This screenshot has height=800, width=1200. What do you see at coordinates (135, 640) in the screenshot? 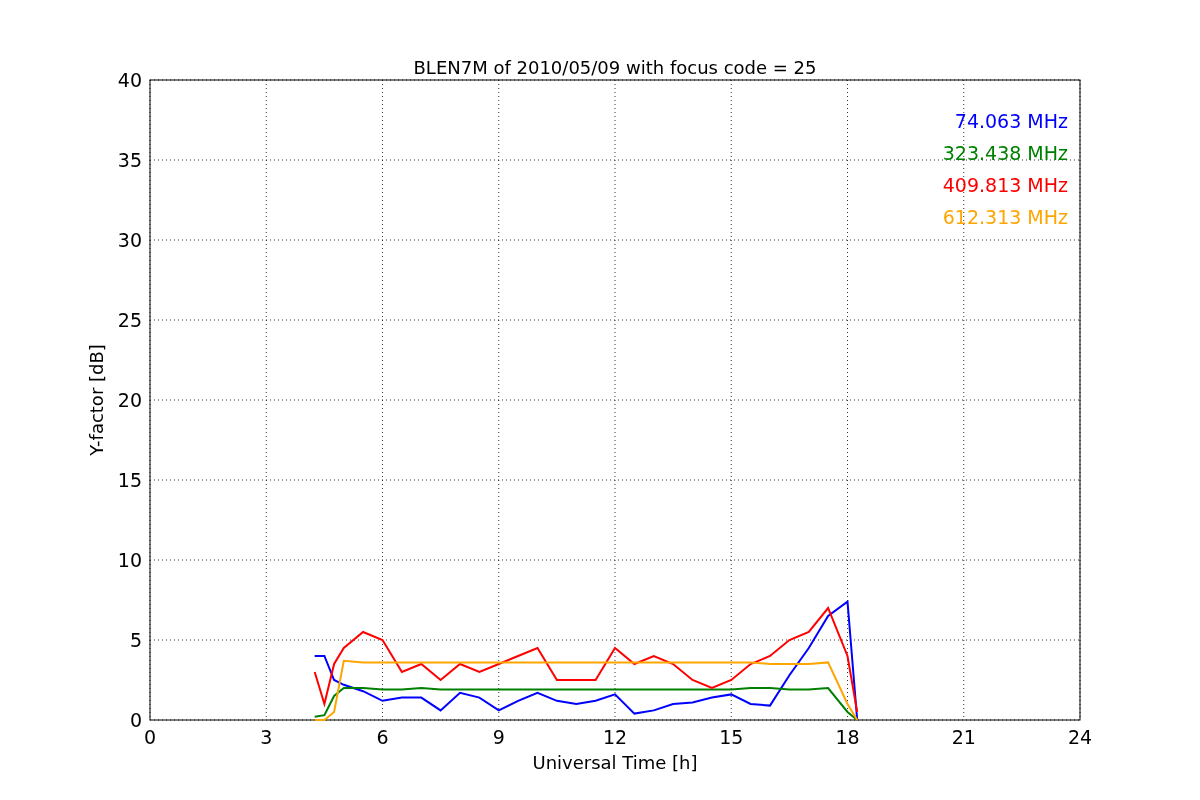
I see `tick-label: 5` at bounding box center [135, 640].